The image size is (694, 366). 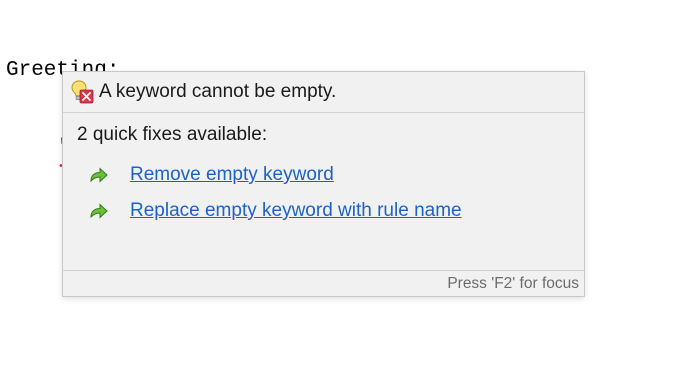 I want to click on lightbulb-error-icon, so click(x=82, y=92).